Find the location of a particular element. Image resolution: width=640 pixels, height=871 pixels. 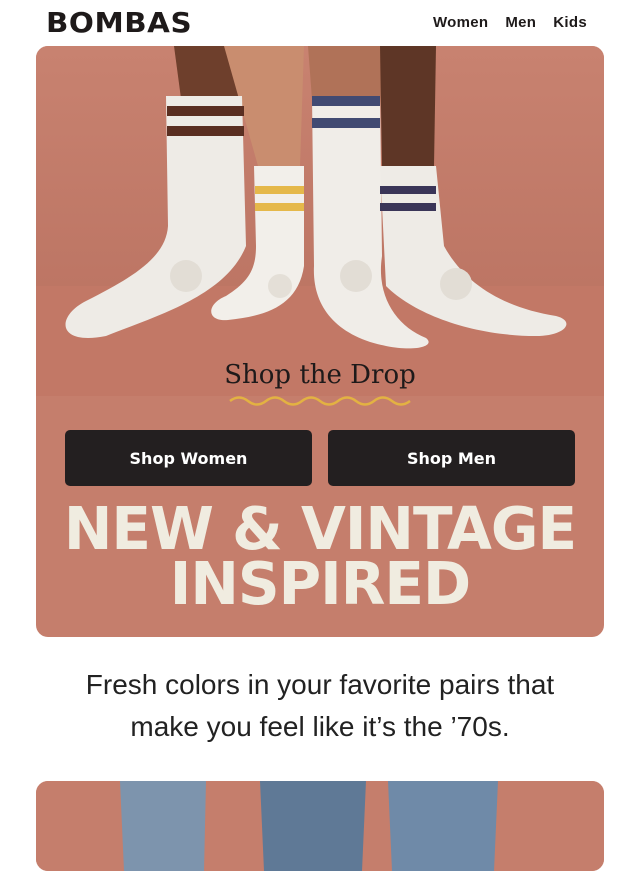

denim-legs-photo is located at coordinates (320, 826).